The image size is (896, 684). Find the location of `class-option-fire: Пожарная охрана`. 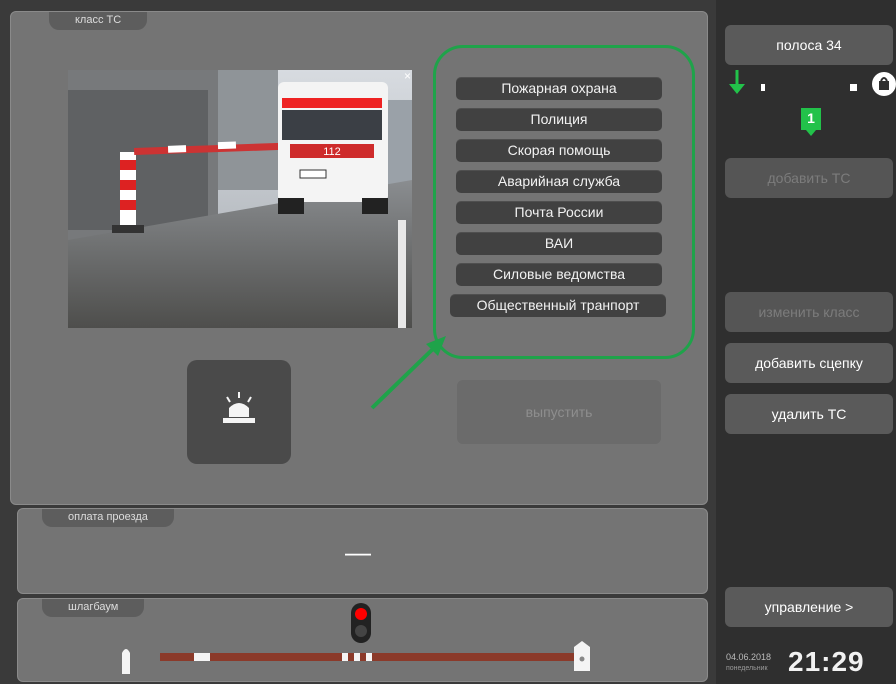

class-option-fire: Пожарная охрана is located at coordinates (559, 88).